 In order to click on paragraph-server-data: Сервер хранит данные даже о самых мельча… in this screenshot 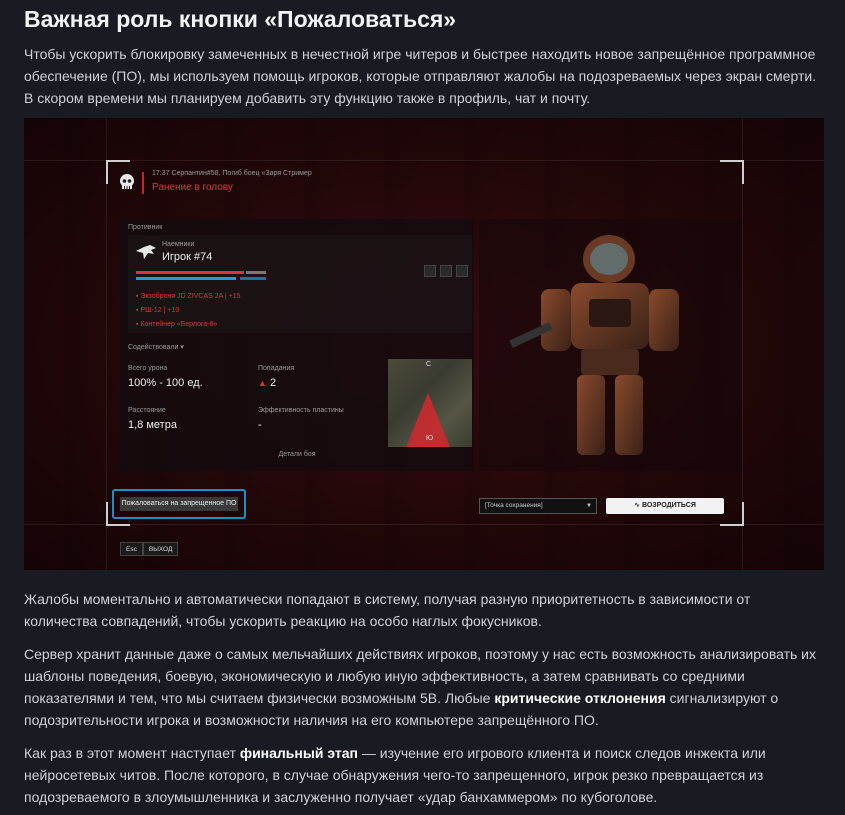, I will do `click(420, 687)`.